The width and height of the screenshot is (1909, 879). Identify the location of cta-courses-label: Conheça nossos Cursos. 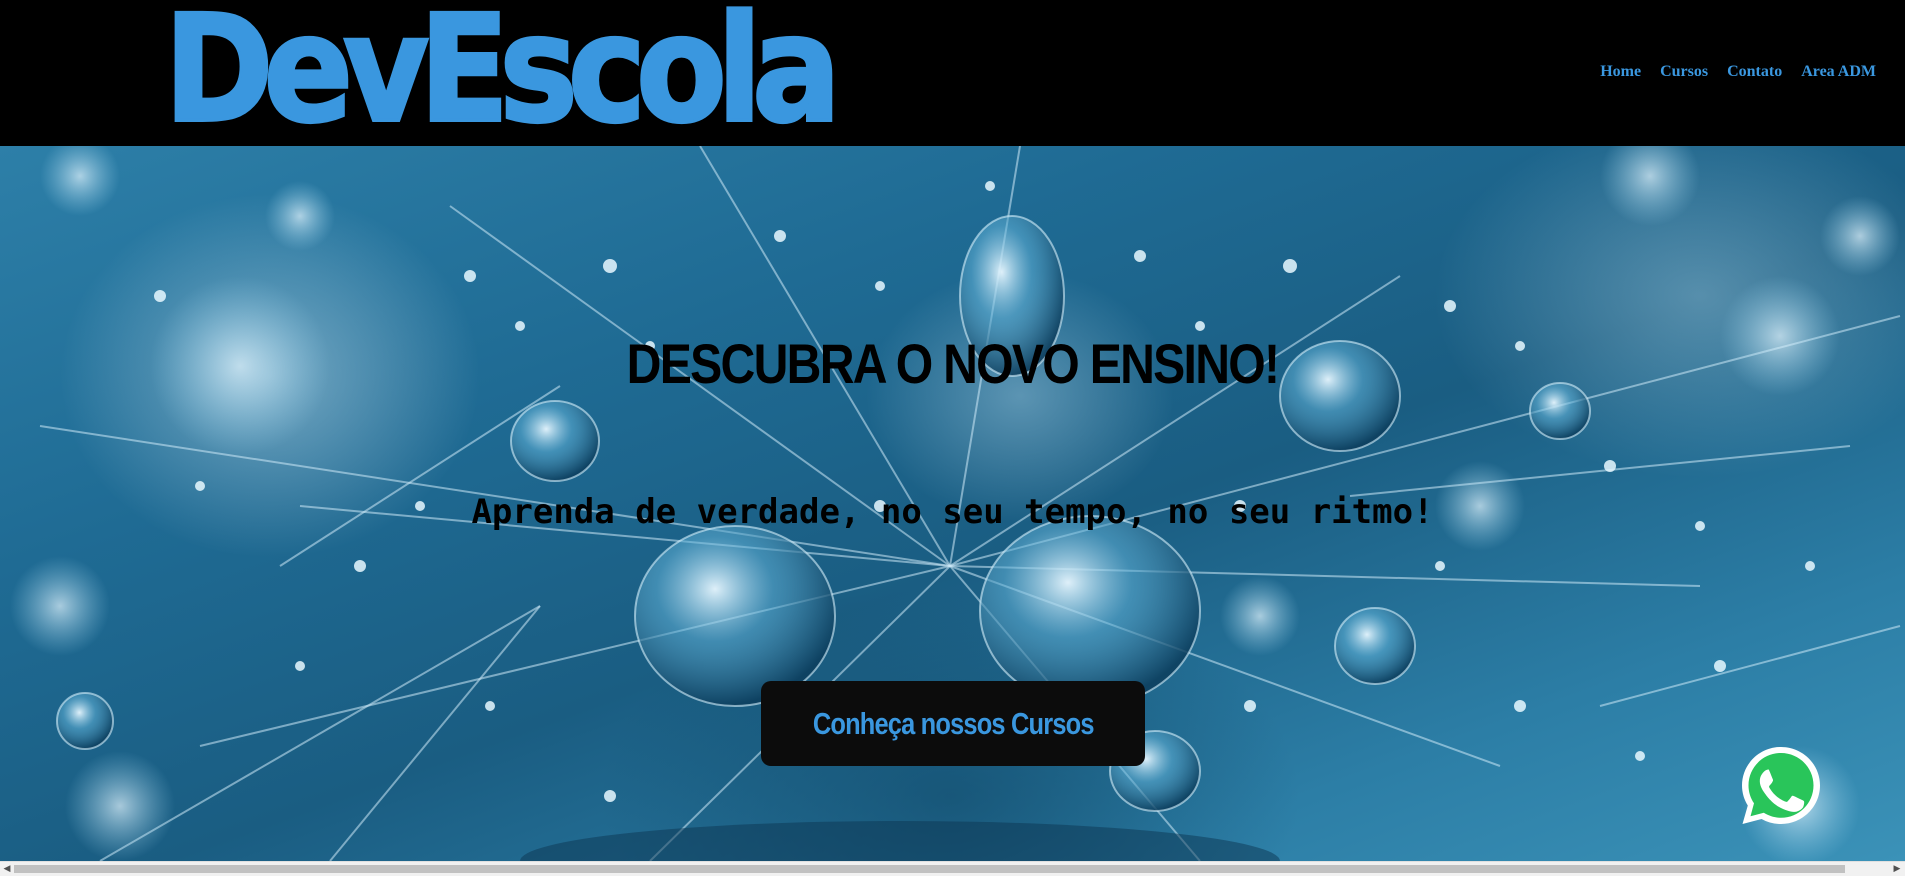
(953, 723).